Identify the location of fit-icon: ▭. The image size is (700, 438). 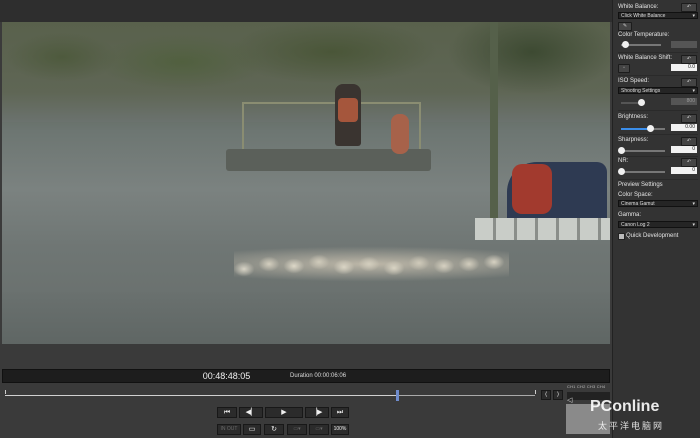
(252, 429).